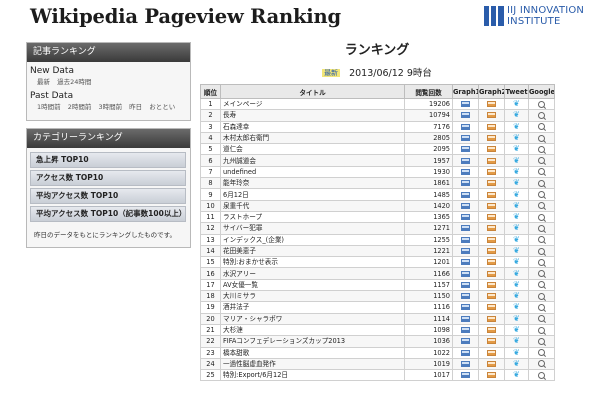 The image size is (610, 400). I want to click on title-link: 道仁会, so click(312, 149).